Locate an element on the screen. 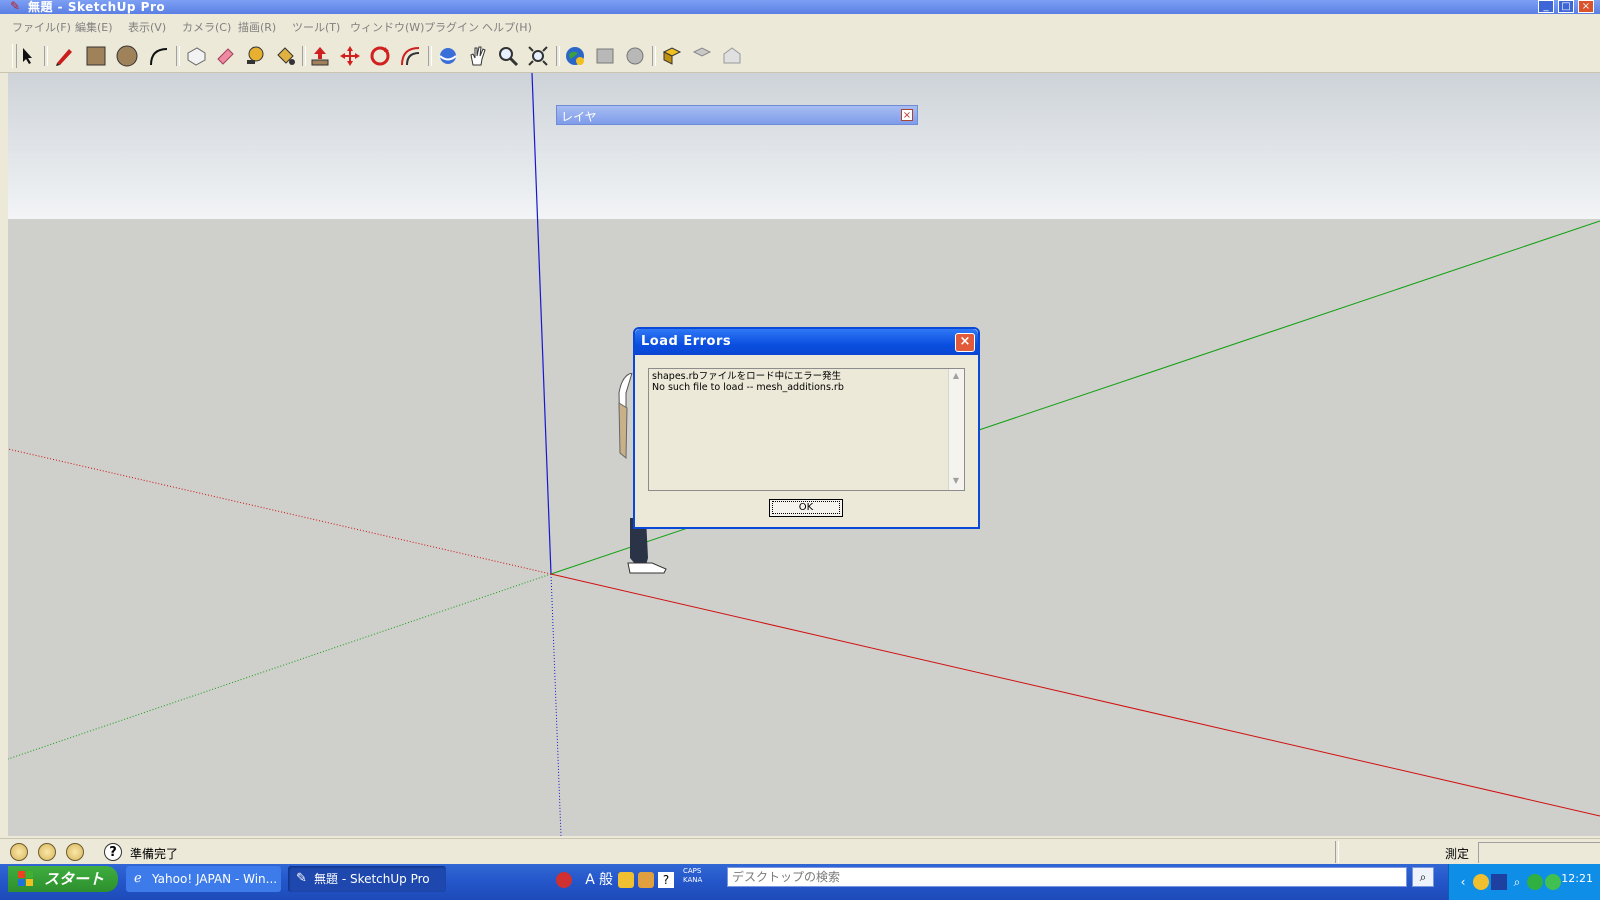 The image size is (1600, 900). dialog-titlebar: Load Errors × is located at coordinates (806, 342).